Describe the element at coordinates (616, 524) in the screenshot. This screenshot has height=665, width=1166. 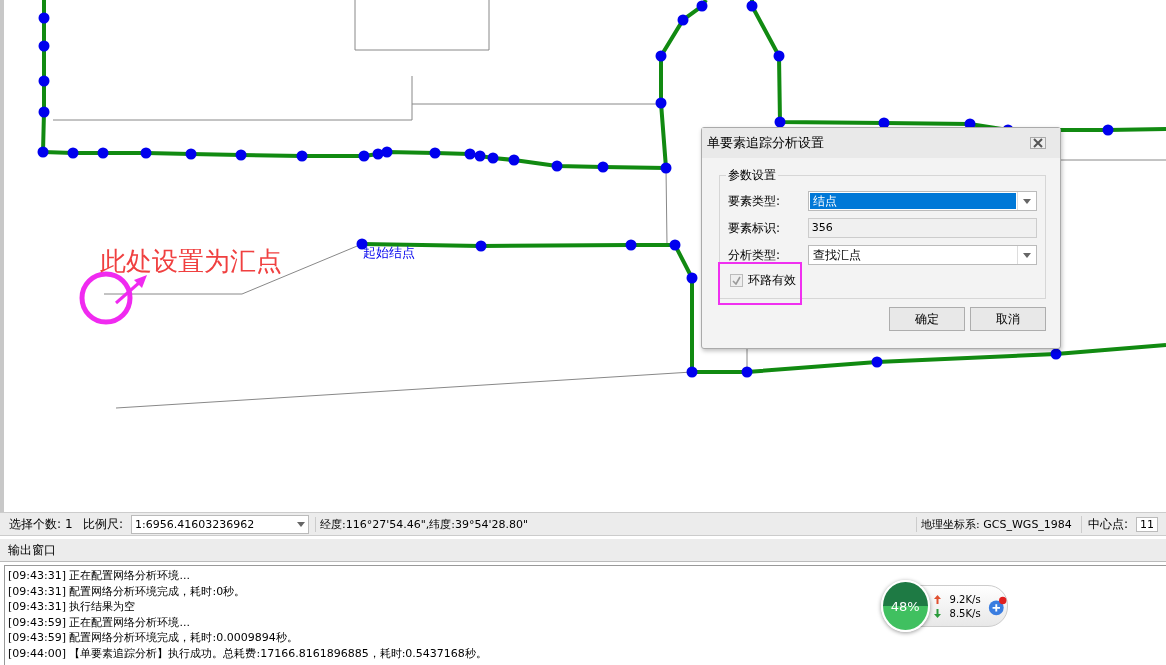
I see `coordinates-readout: 经度:116°27'54.46",纬度:39°54'28.80"` at that location.